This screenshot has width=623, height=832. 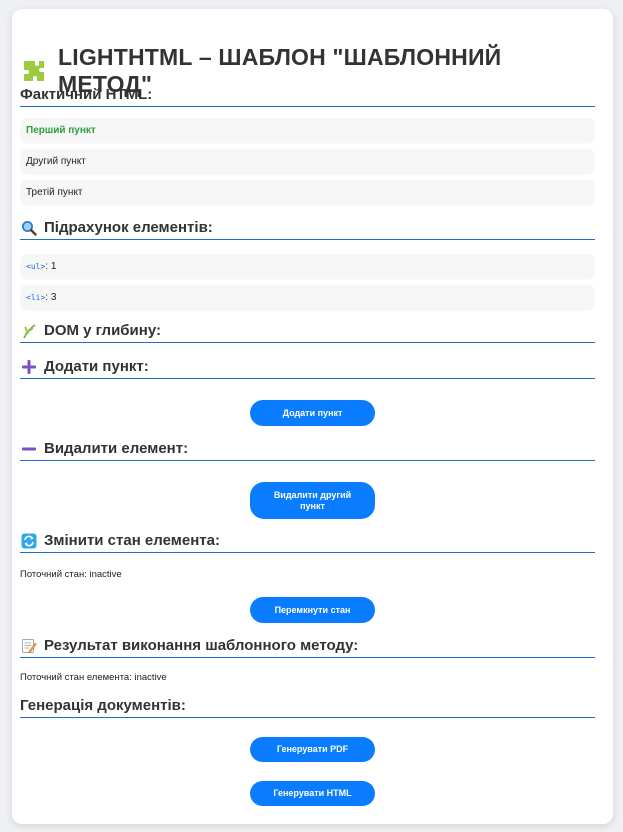 I want to click on section-count-label: Підрахунок елементів:, so click(x=128, y=227).